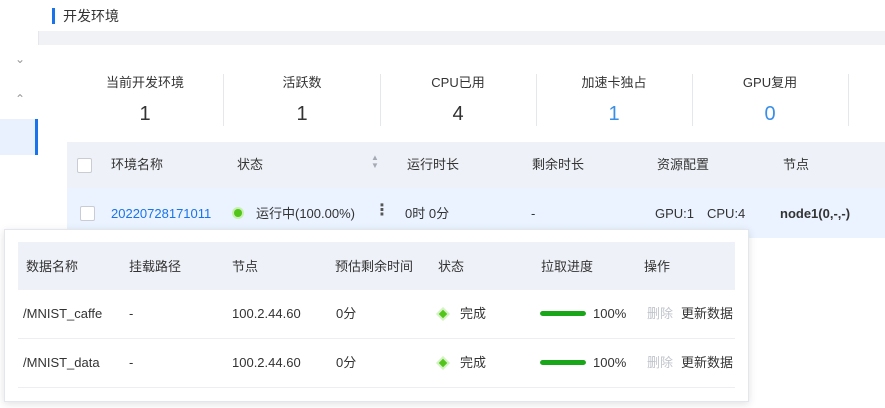  Describe the element at coordinates (458, 114) in the screenshot. I see `stat-value: 4` at that location.